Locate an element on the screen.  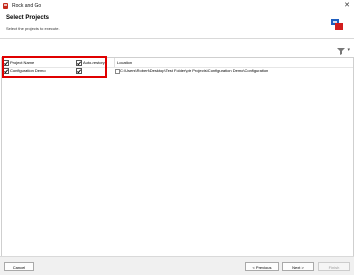
filter-dropdown-icon: ▾ is located at coordinates (348, 50).